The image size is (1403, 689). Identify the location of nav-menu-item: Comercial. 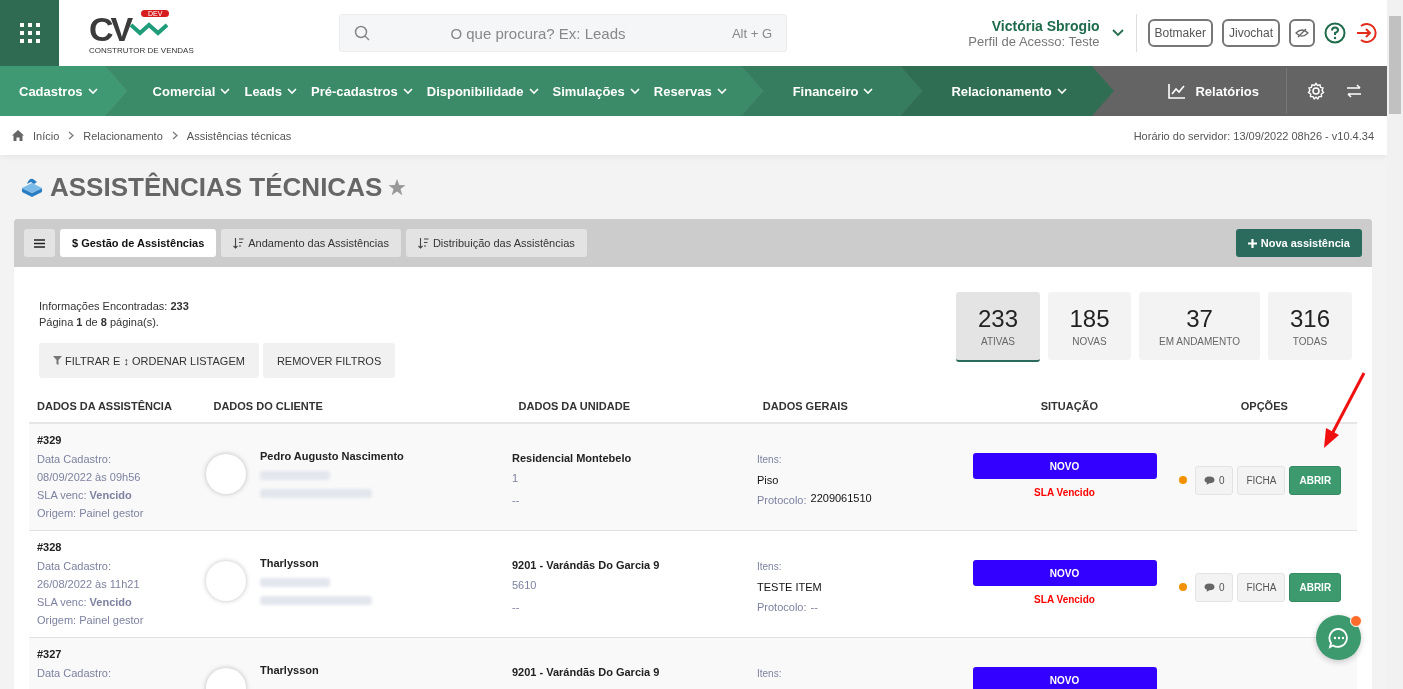
(191, 91).